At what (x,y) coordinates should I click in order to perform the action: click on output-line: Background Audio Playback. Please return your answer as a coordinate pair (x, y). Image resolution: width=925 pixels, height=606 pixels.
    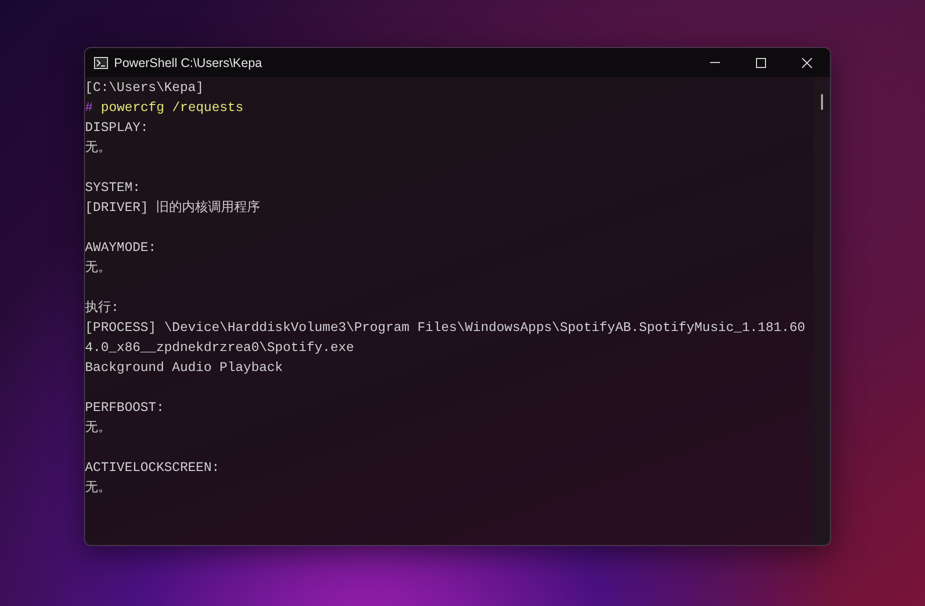
    Looking at the image, I should click on (184, 368).